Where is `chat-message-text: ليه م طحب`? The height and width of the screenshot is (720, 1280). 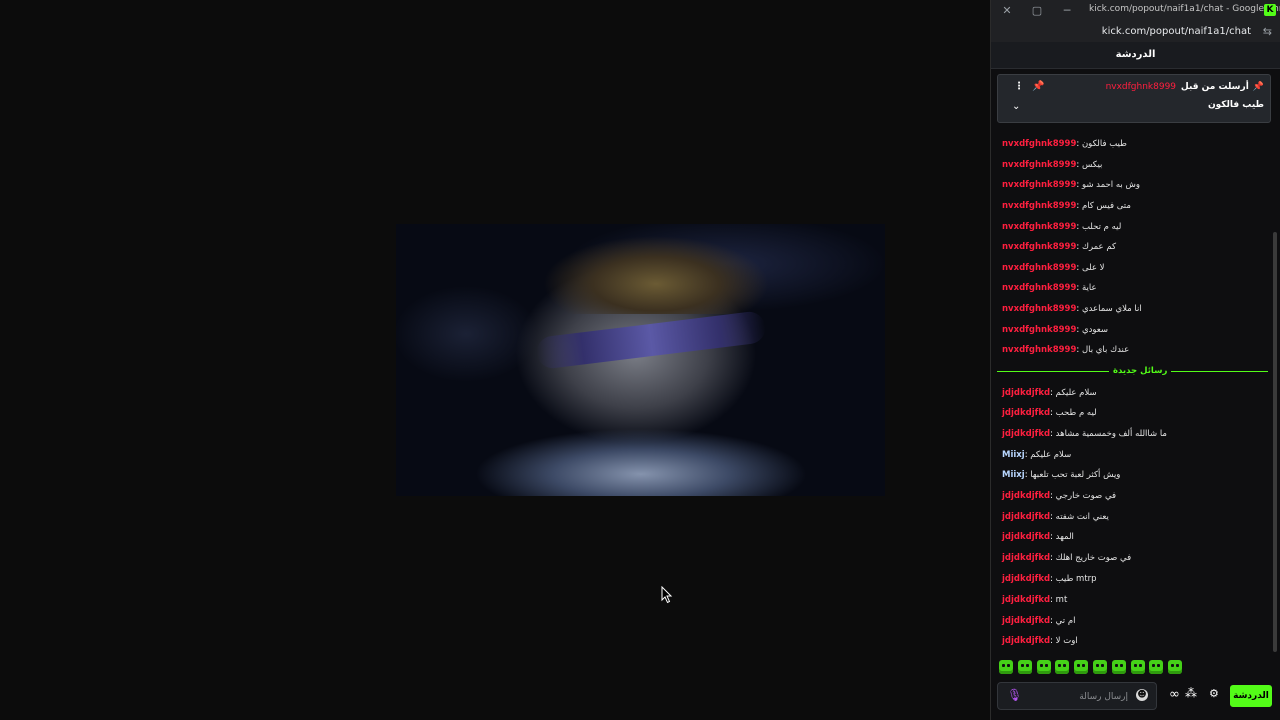 chat-message-text: ليه م طحب is located at coordinates (1076, 413).